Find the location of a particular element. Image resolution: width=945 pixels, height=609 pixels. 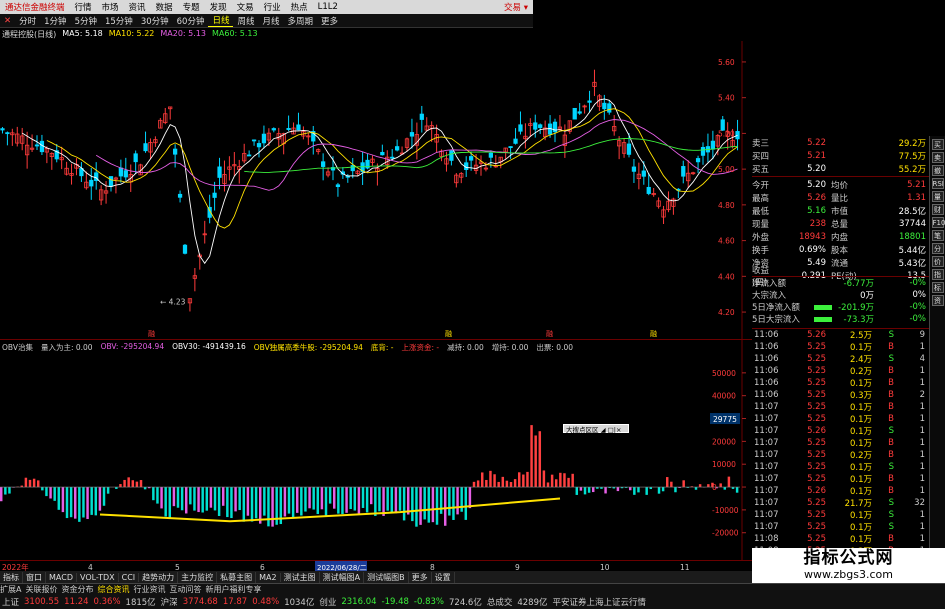

info-tab: 扩展A is located at coordinates (10, 589).